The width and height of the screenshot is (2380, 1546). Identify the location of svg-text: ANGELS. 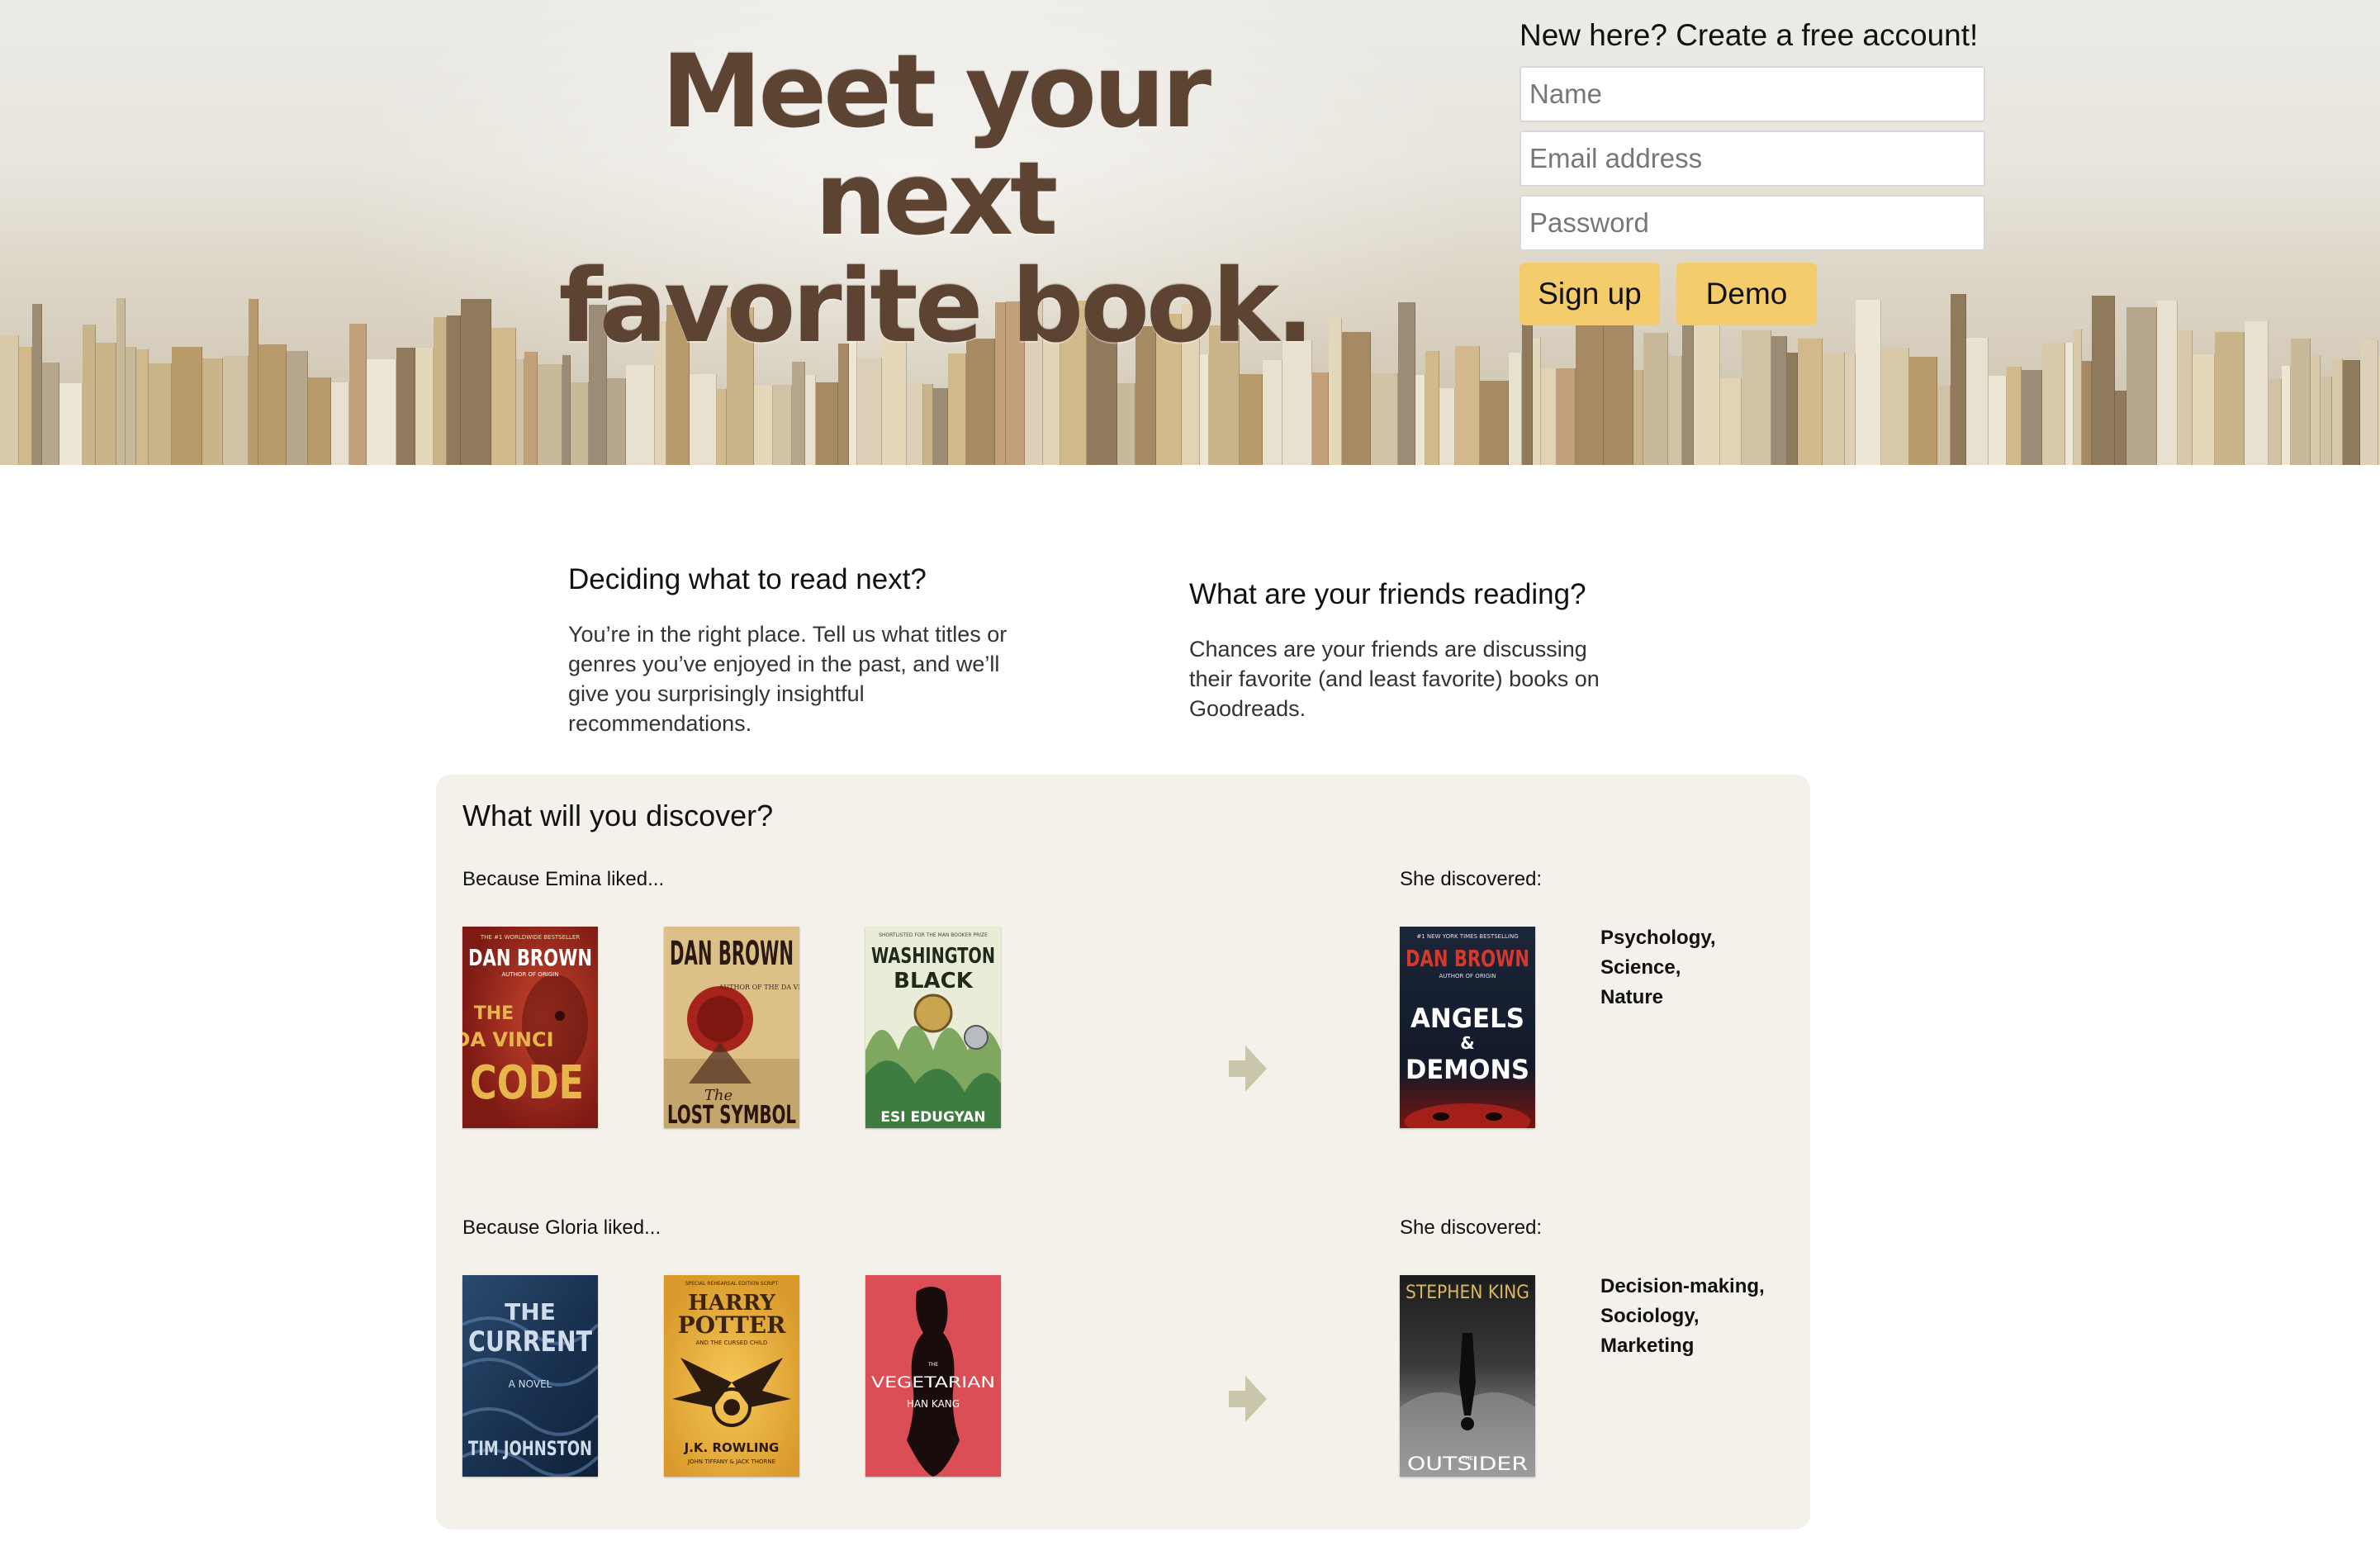
(1467, 1018).